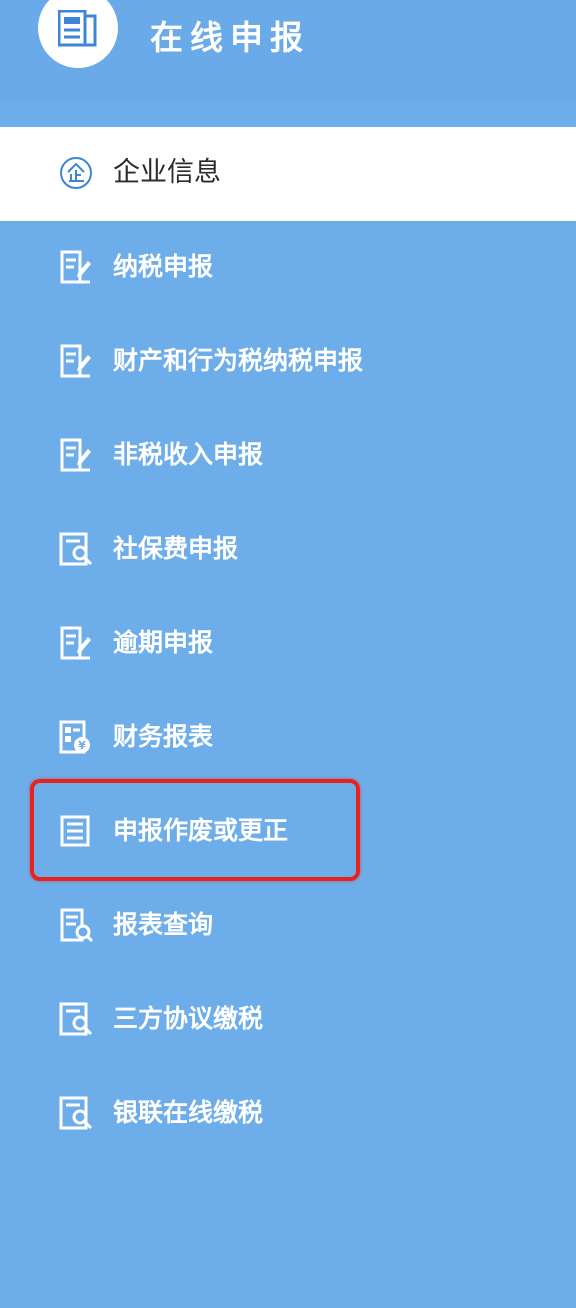 The height and width of the screenshot is (1308, 576). What do you see at coordinates (77, 925) in the screenshot?
I see `report-query-icon` at bounding box center [77, 925].